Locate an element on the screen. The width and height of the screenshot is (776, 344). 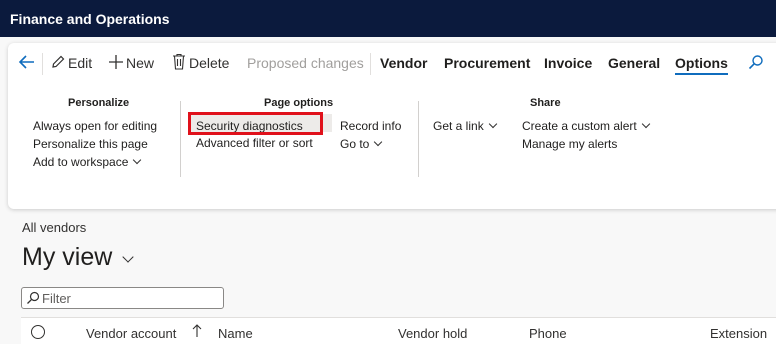
view-chevron-down-icon is located at coordinates (128, 257).